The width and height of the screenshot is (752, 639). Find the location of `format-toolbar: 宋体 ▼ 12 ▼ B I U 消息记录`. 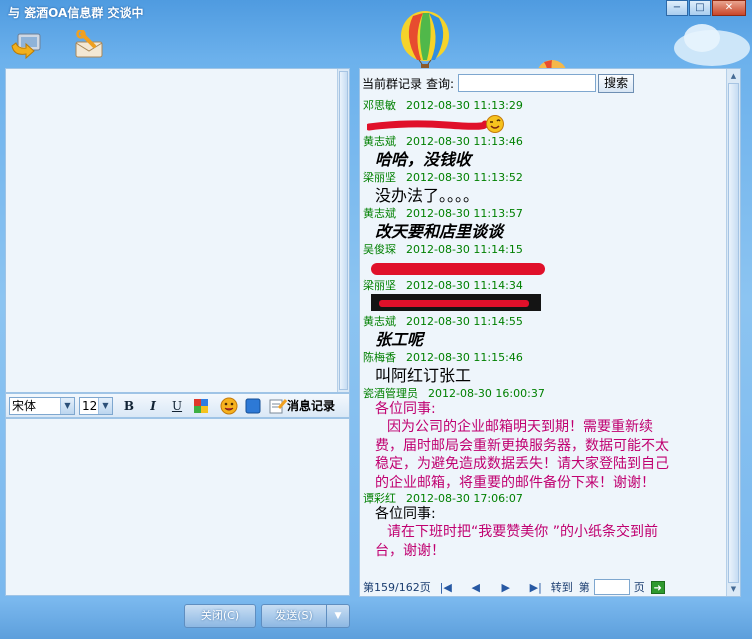

format-toolbar: 宋体 ▼ 12 ▼ B I U 消息记录 is located at coordinates (177, 405).